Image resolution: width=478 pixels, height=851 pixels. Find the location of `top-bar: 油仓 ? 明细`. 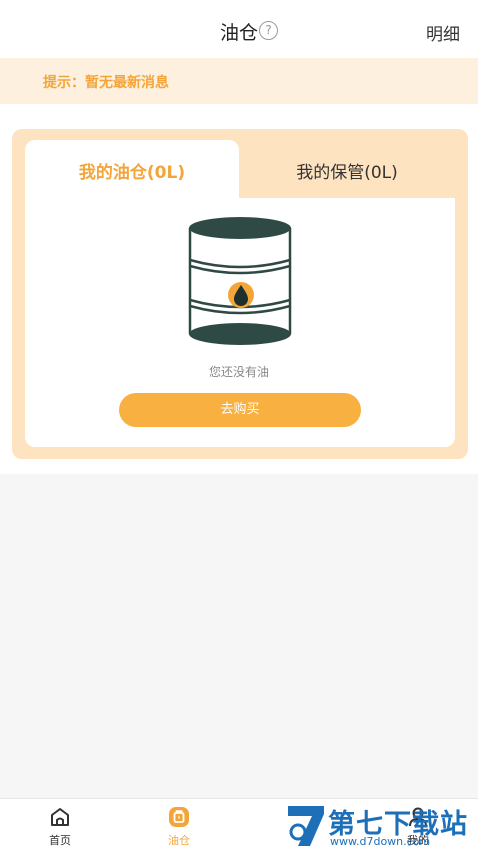

top-bar: 油仓 ? 明细 is located at coordinates (239, 29).